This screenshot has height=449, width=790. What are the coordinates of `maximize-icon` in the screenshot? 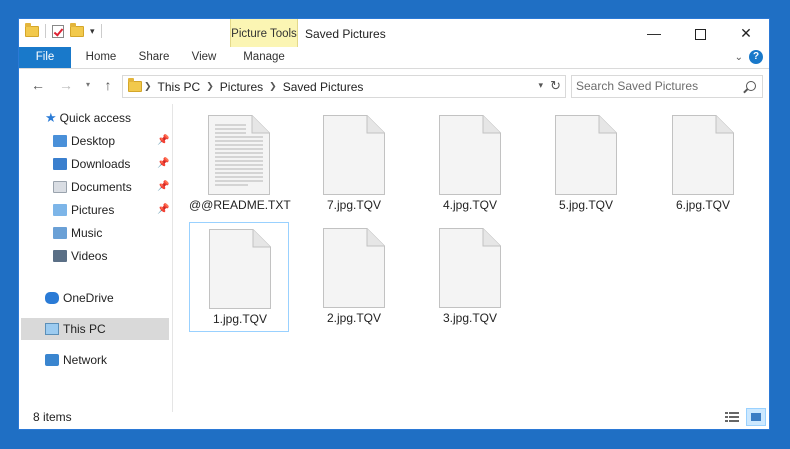 It's located at (700, 34).